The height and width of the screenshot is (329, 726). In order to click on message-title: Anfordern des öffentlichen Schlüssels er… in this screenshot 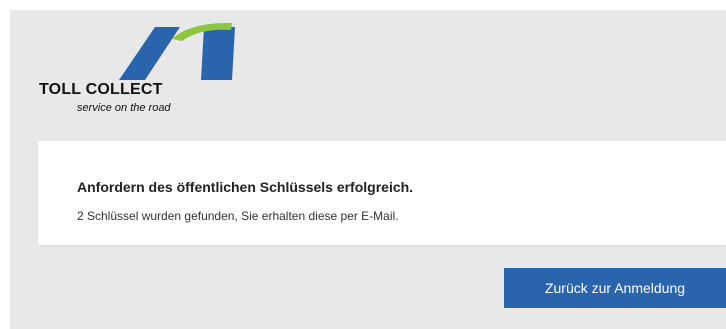, I will do `click(245, 187)`.